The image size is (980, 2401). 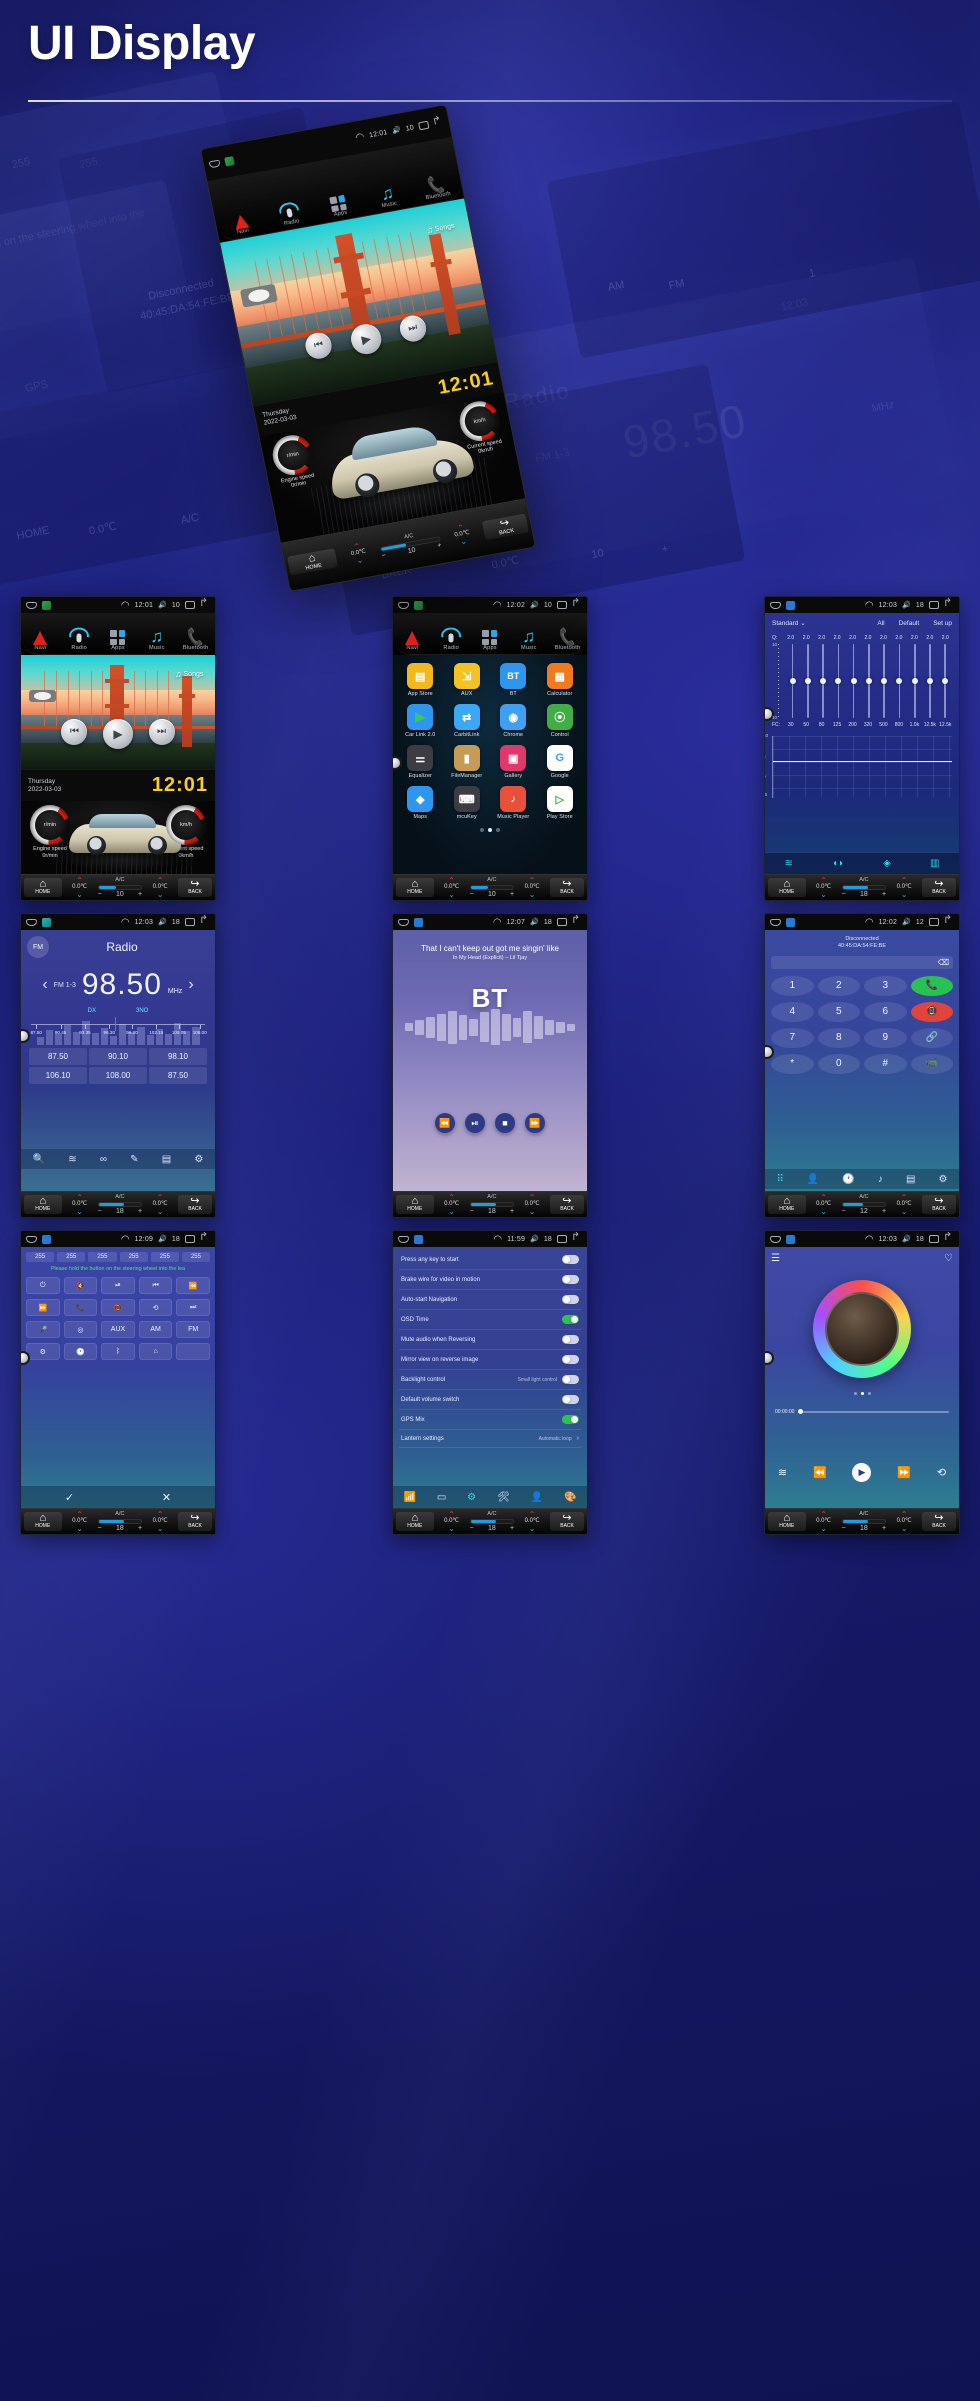 What do you see at coordinates (58, 1075) in the screenshot?
I see `preset-button: 106.10` at bounding box center [58, 1075].